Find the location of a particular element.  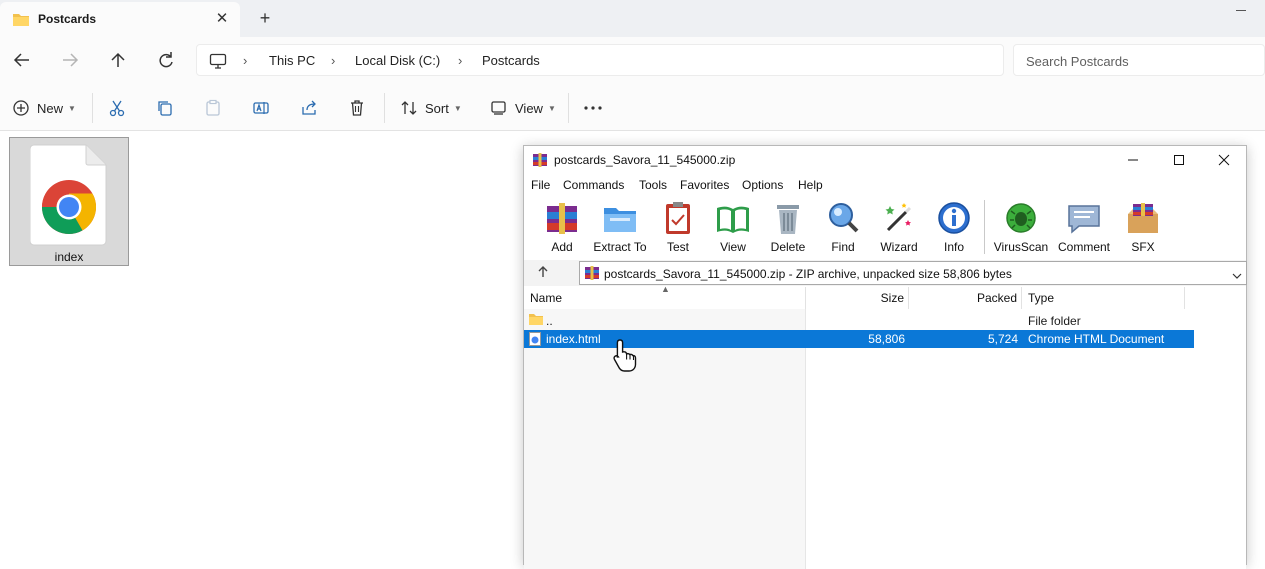

virusscan-button: VirusScan is located at coordinates (1021, 228).